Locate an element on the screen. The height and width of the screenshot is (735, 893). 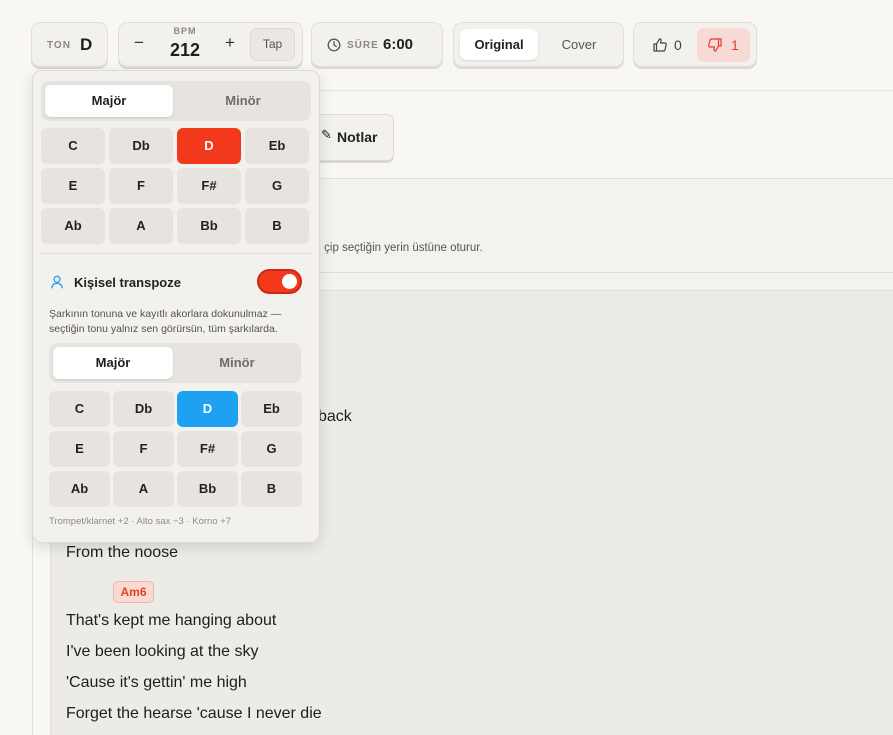
tap-tempo-button: Tap is located at coordinates (272, 44).